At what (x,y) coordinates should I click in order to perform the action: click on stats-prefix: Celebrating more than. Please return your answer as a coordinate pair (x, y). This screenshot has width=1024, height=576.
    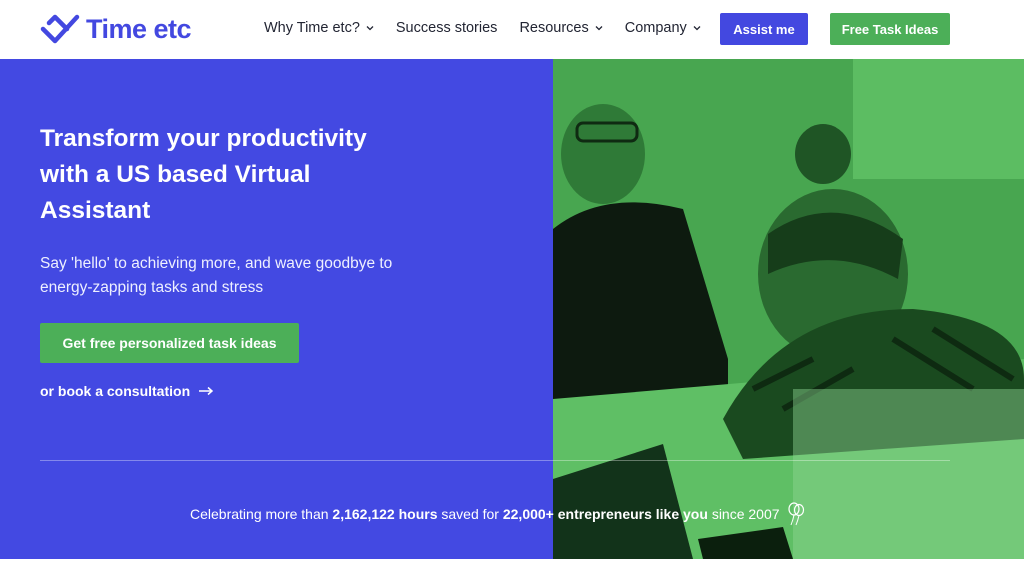
    Looking at the image, I should click on (259, 514).